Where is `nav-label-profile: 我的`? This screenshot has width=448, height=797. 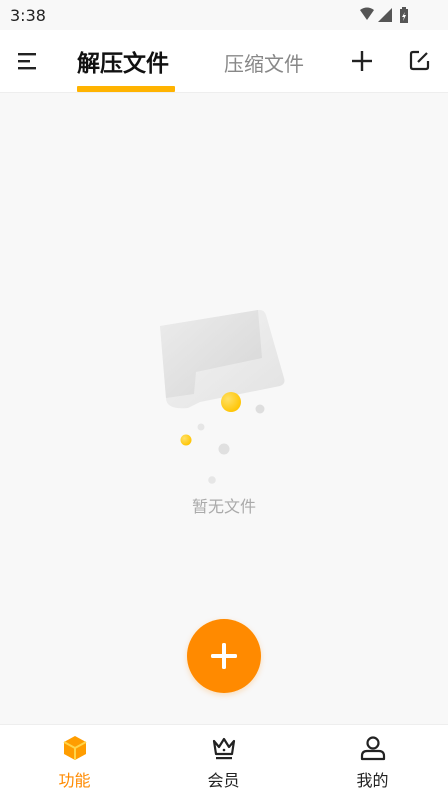
nav-label-profile: 我的 is located at coordinates (372, 780).